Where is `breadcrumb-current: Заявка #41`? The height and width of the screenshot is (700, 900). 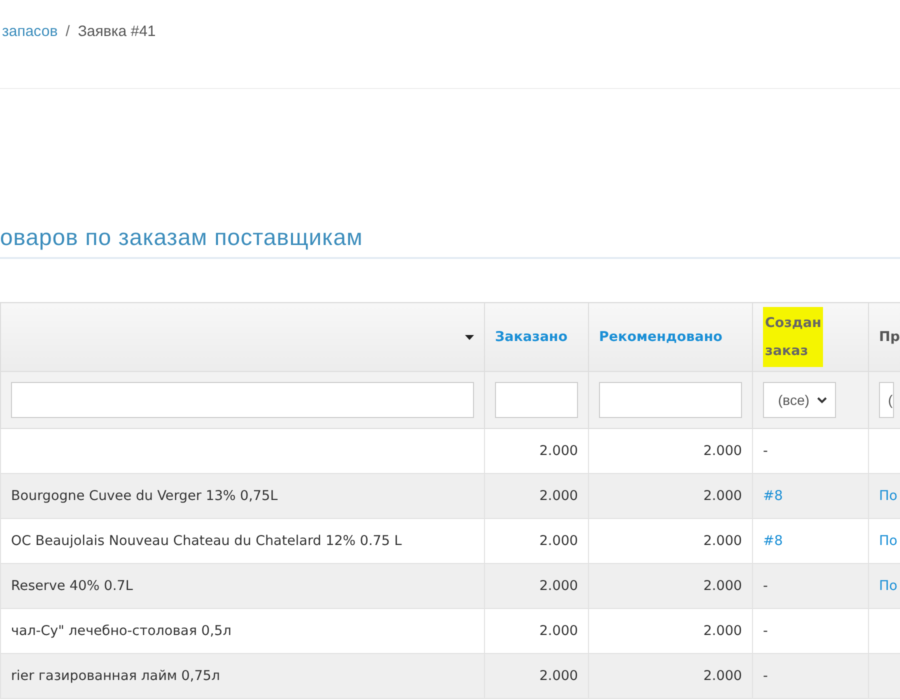
breadcrumb-current: Заявка #41 is located at coordinates (117, 31).